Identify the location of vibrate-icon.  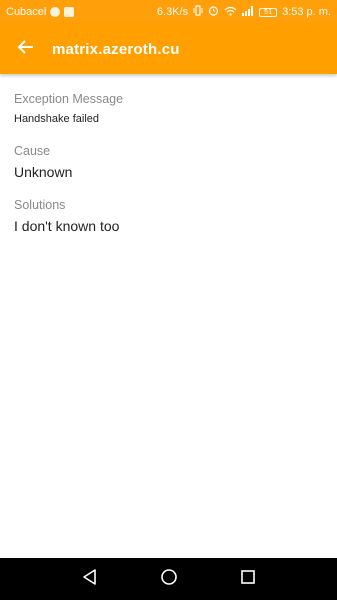
(198, 12).